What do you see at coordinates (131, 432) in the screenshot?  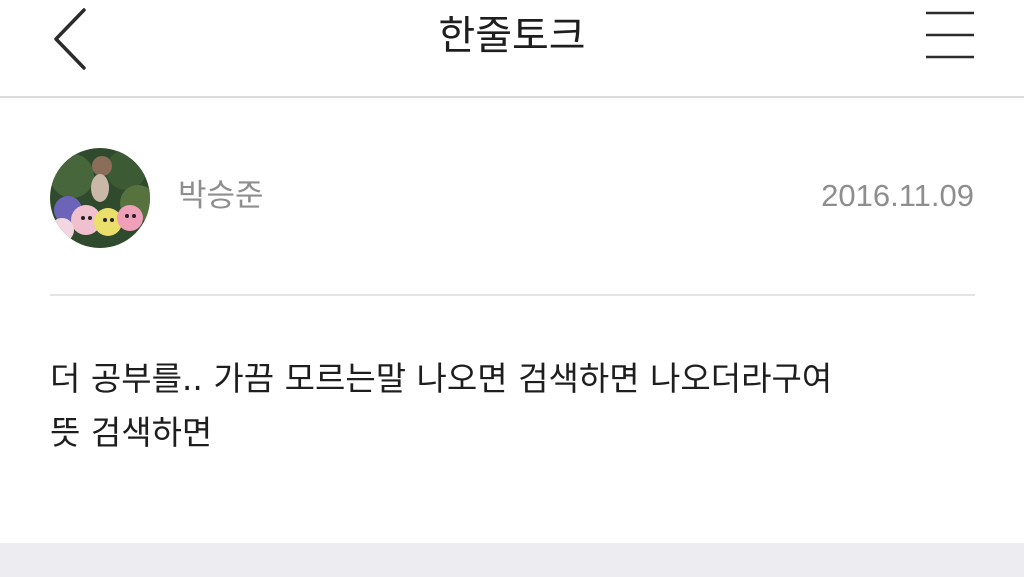 I see `post-line: 뜻 검색하면` at bounding box center [131, 432].